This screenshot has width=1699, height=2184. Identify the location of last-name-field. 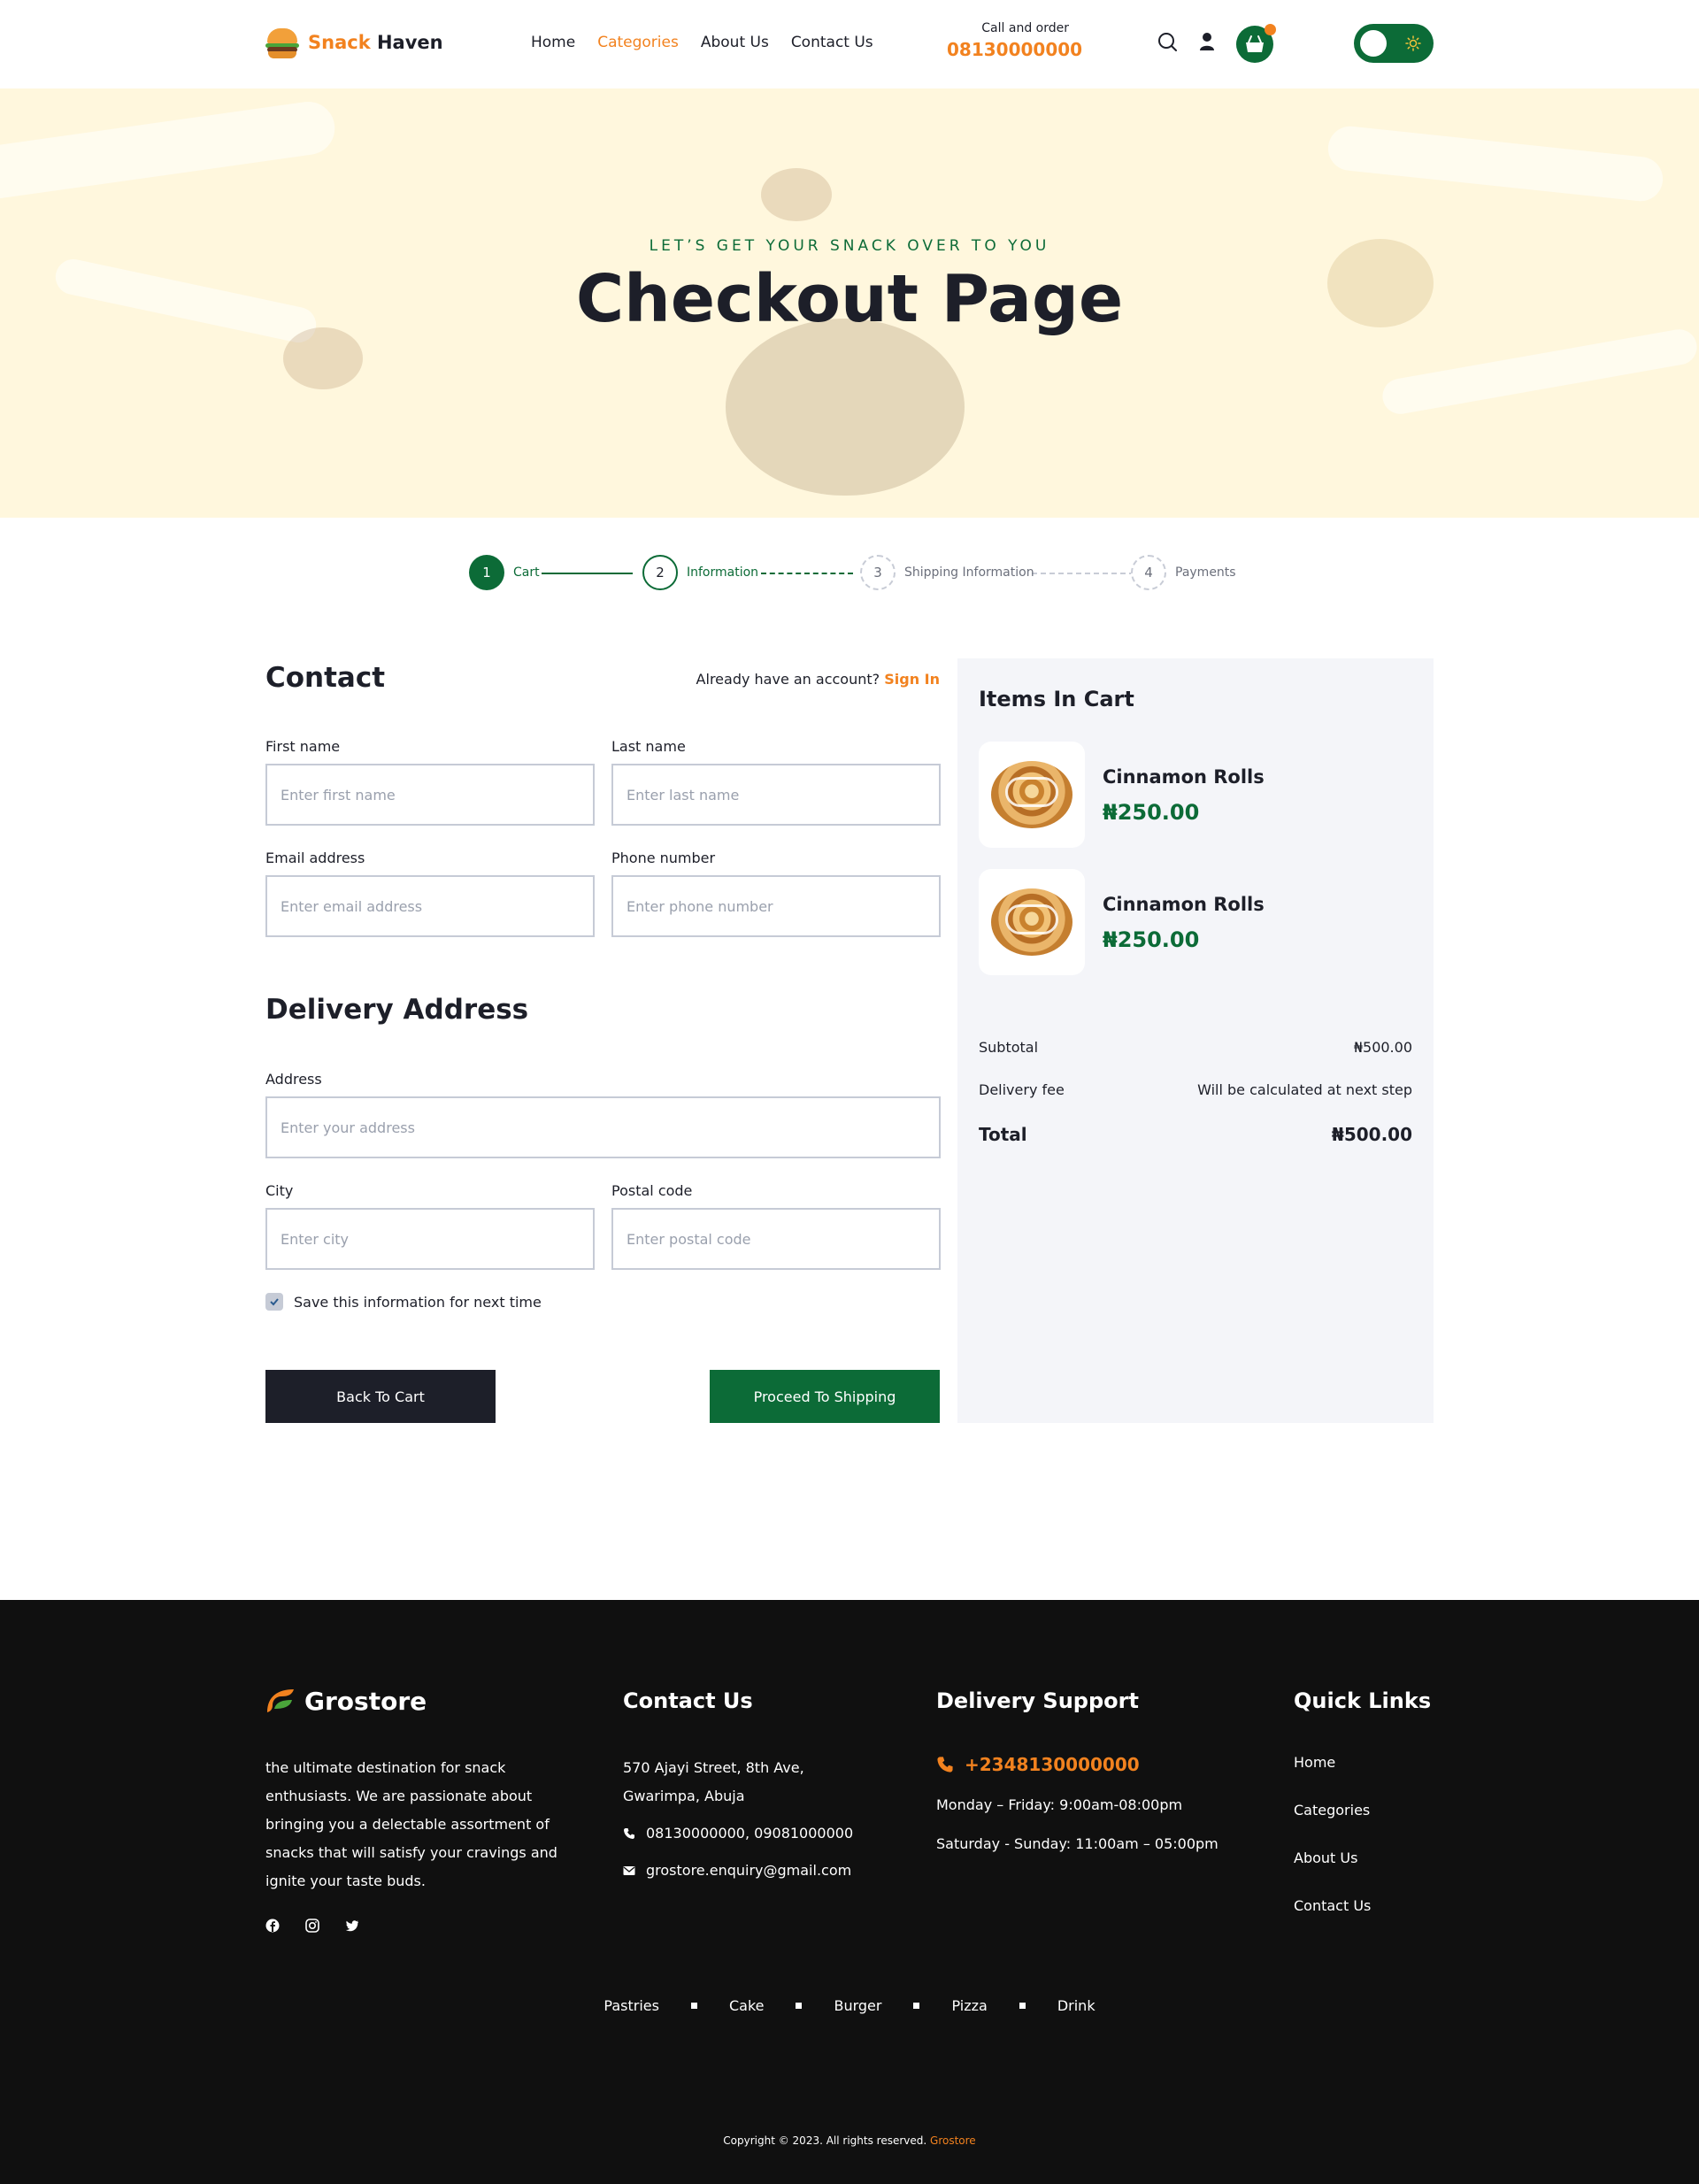
(776, 795).